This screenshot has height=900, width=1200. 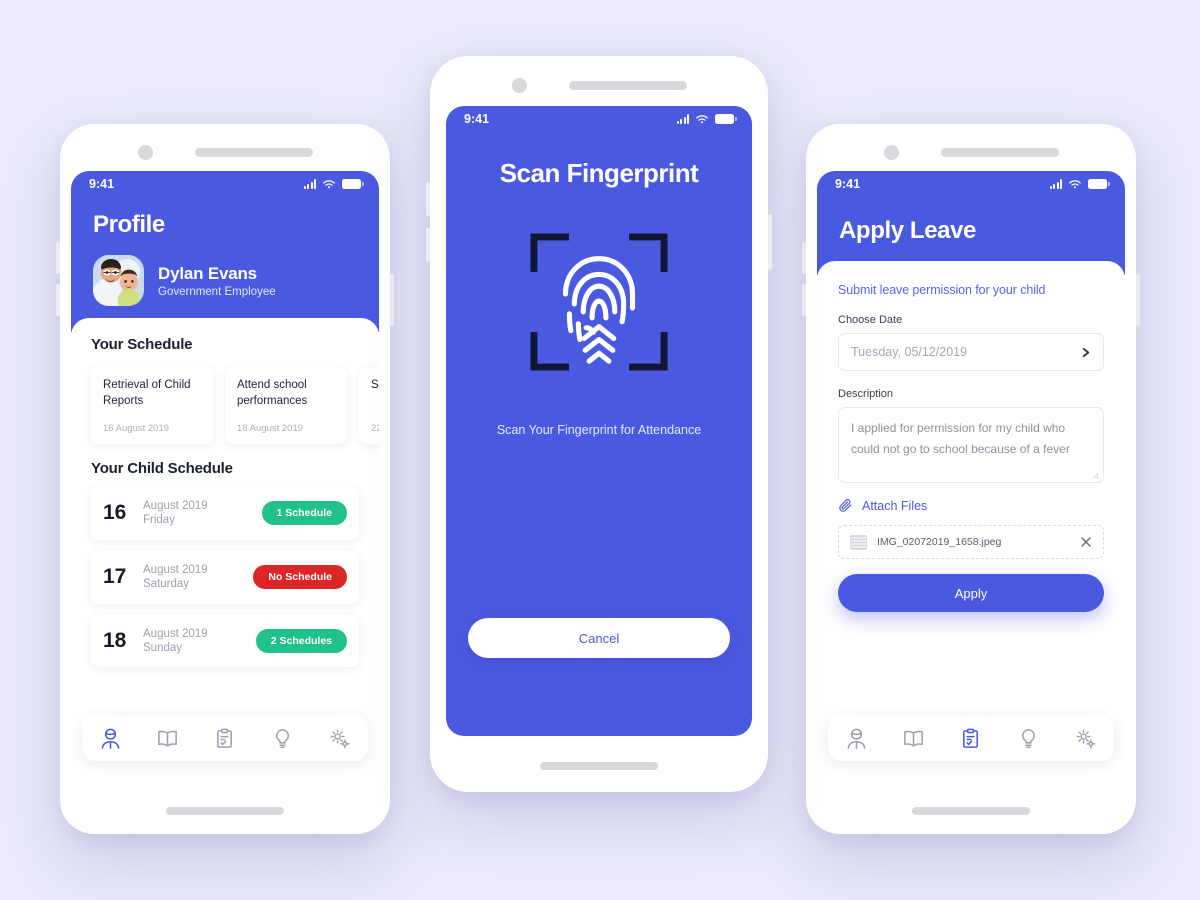 I want to click on your-schedule-heading: Your Schedule, so click(x=142, y=344).